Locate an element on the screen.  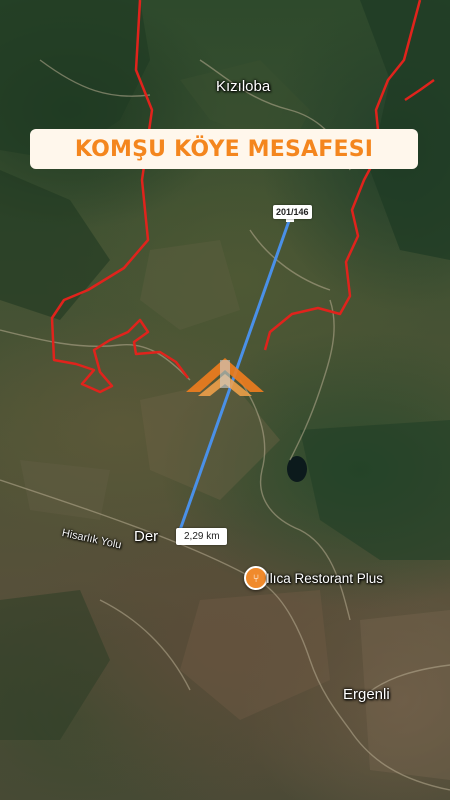
distance-value: 2,29 km is located at coordinates (202, 536).